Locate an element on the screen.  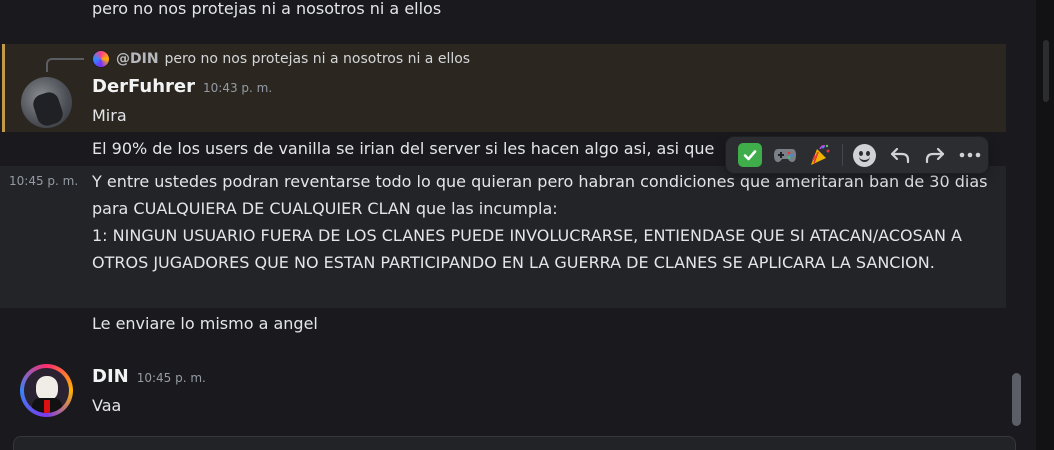
reaction-party-button is located at coordinates (820, 155).